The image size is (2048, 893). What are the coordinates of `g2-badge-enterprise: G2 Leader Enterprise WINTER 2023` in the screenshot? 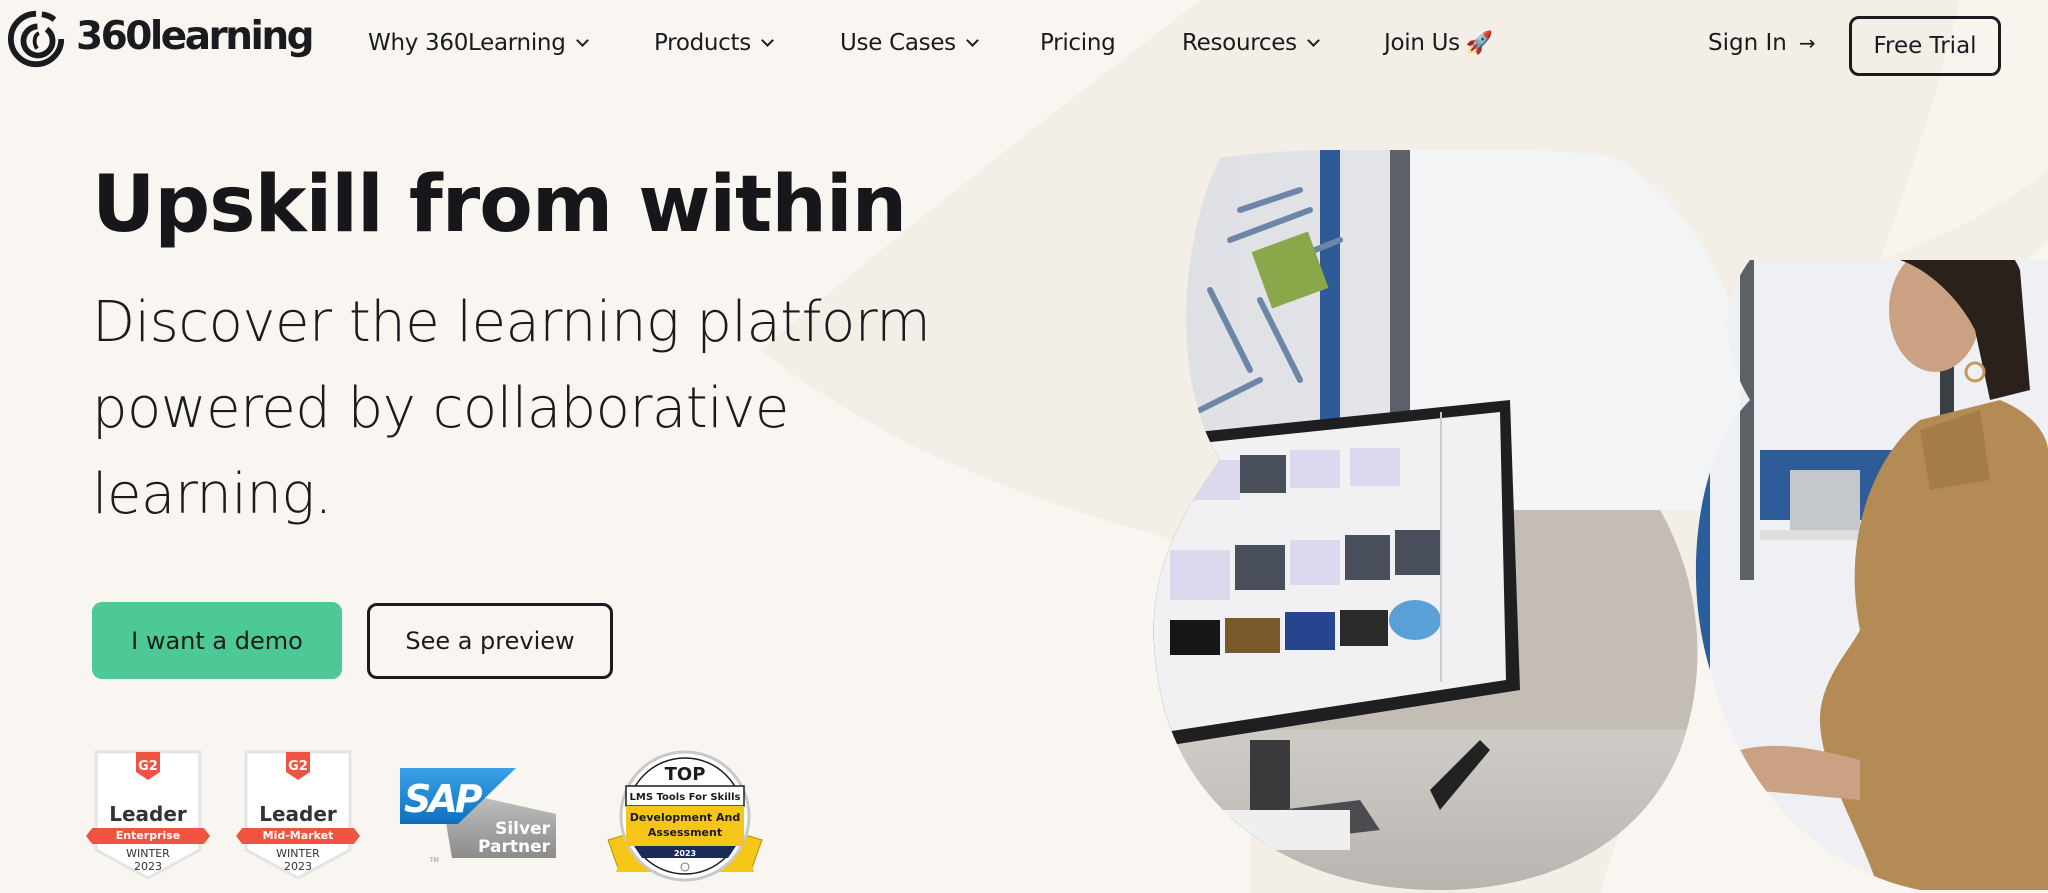 It's located at (148, 815).